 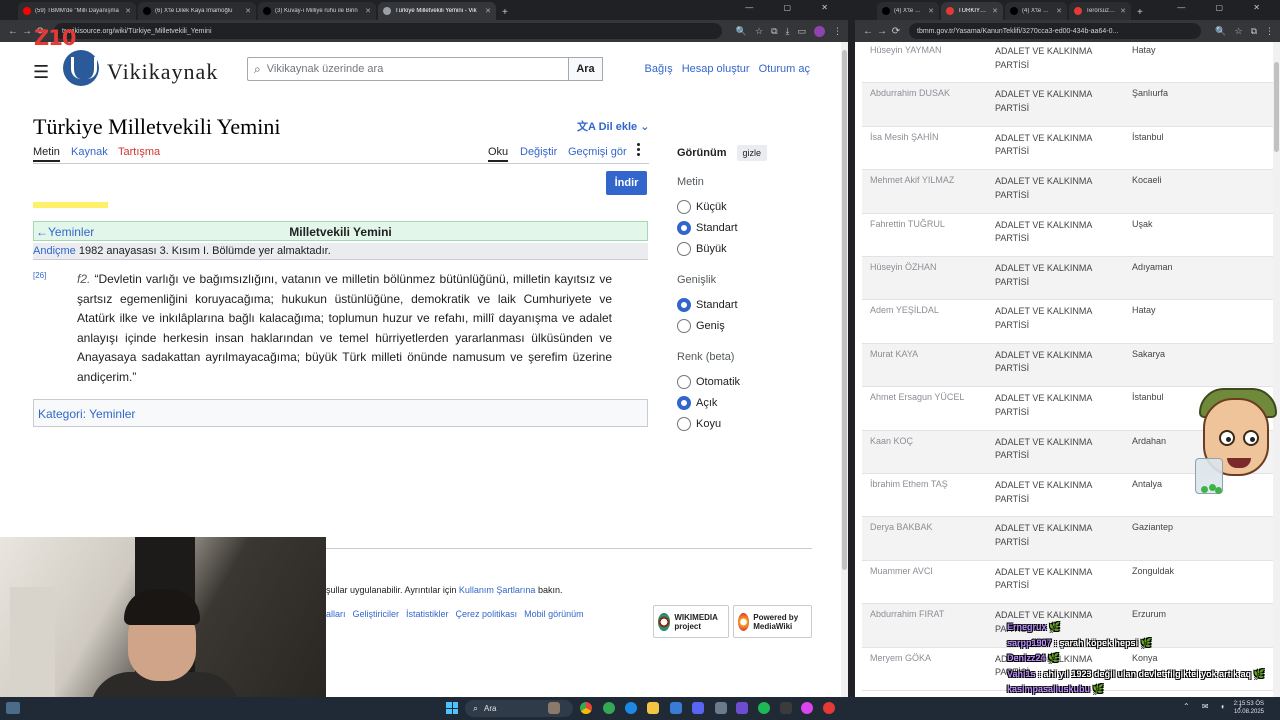 I want to click on text-size-option: Büyük, so click(x=747, y=248).